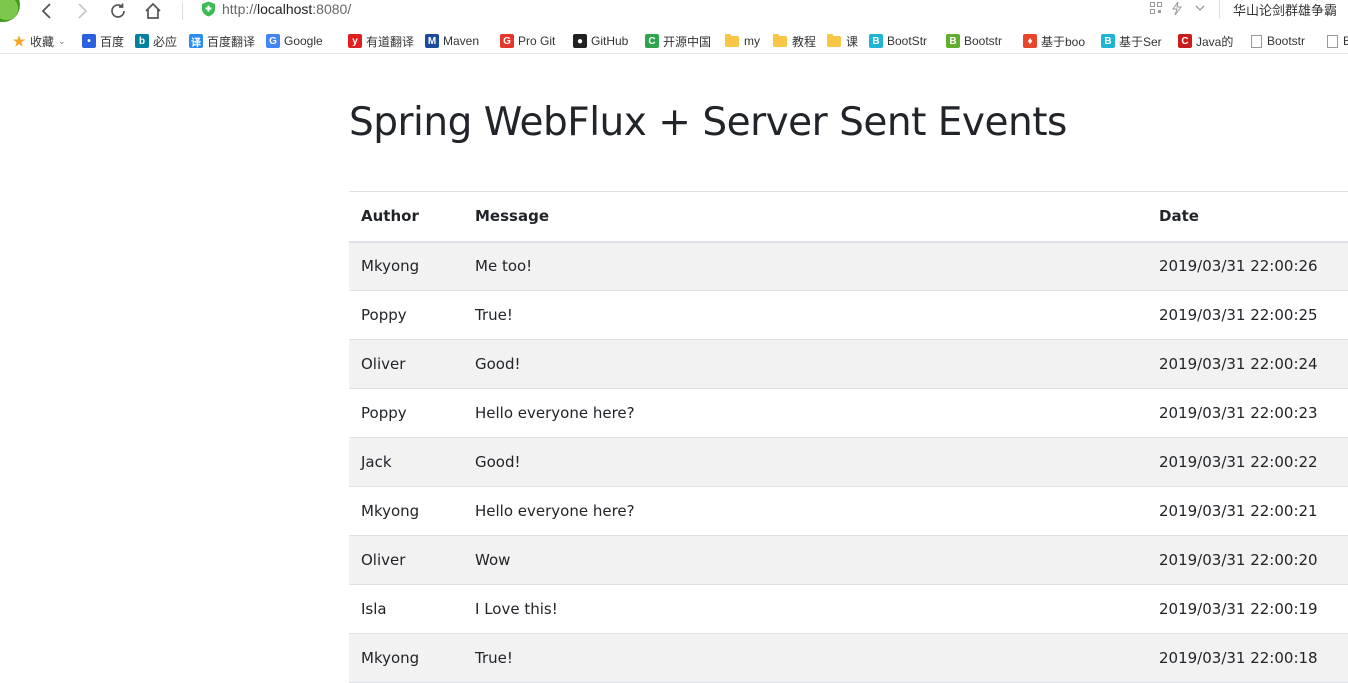  What do you see at coordinates (1238, 315) in the screenshot?
I see `cell-date: 2019/03/31 22:00:25` at bounding box center [1238, 315].